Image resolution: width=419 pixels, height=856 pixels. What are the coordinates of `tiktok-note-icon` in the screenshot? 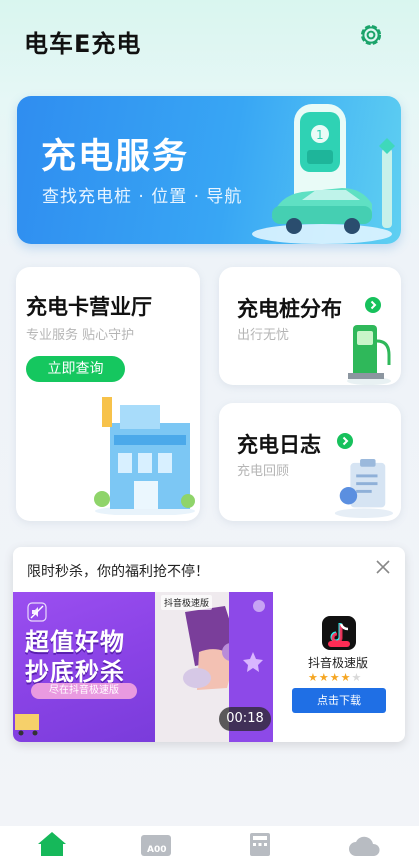 It's located at (339, 635).